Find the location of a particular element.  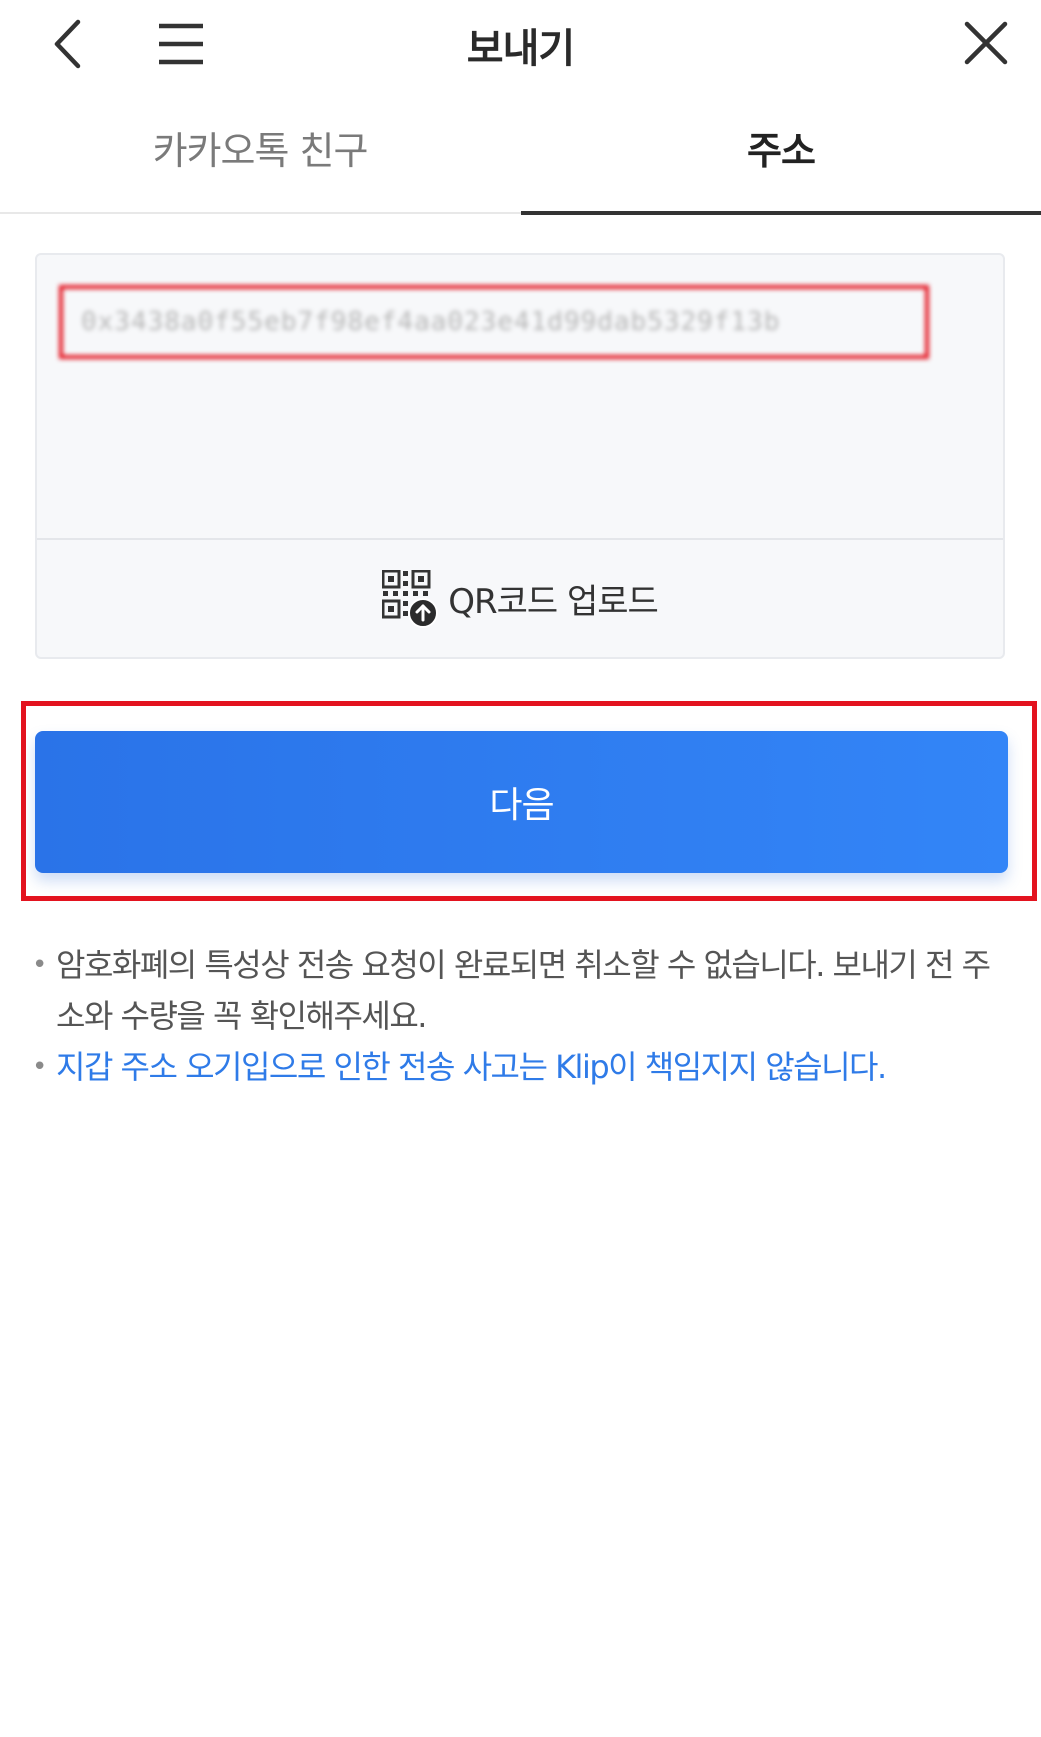

address-input is located at coordinates (494, 322).